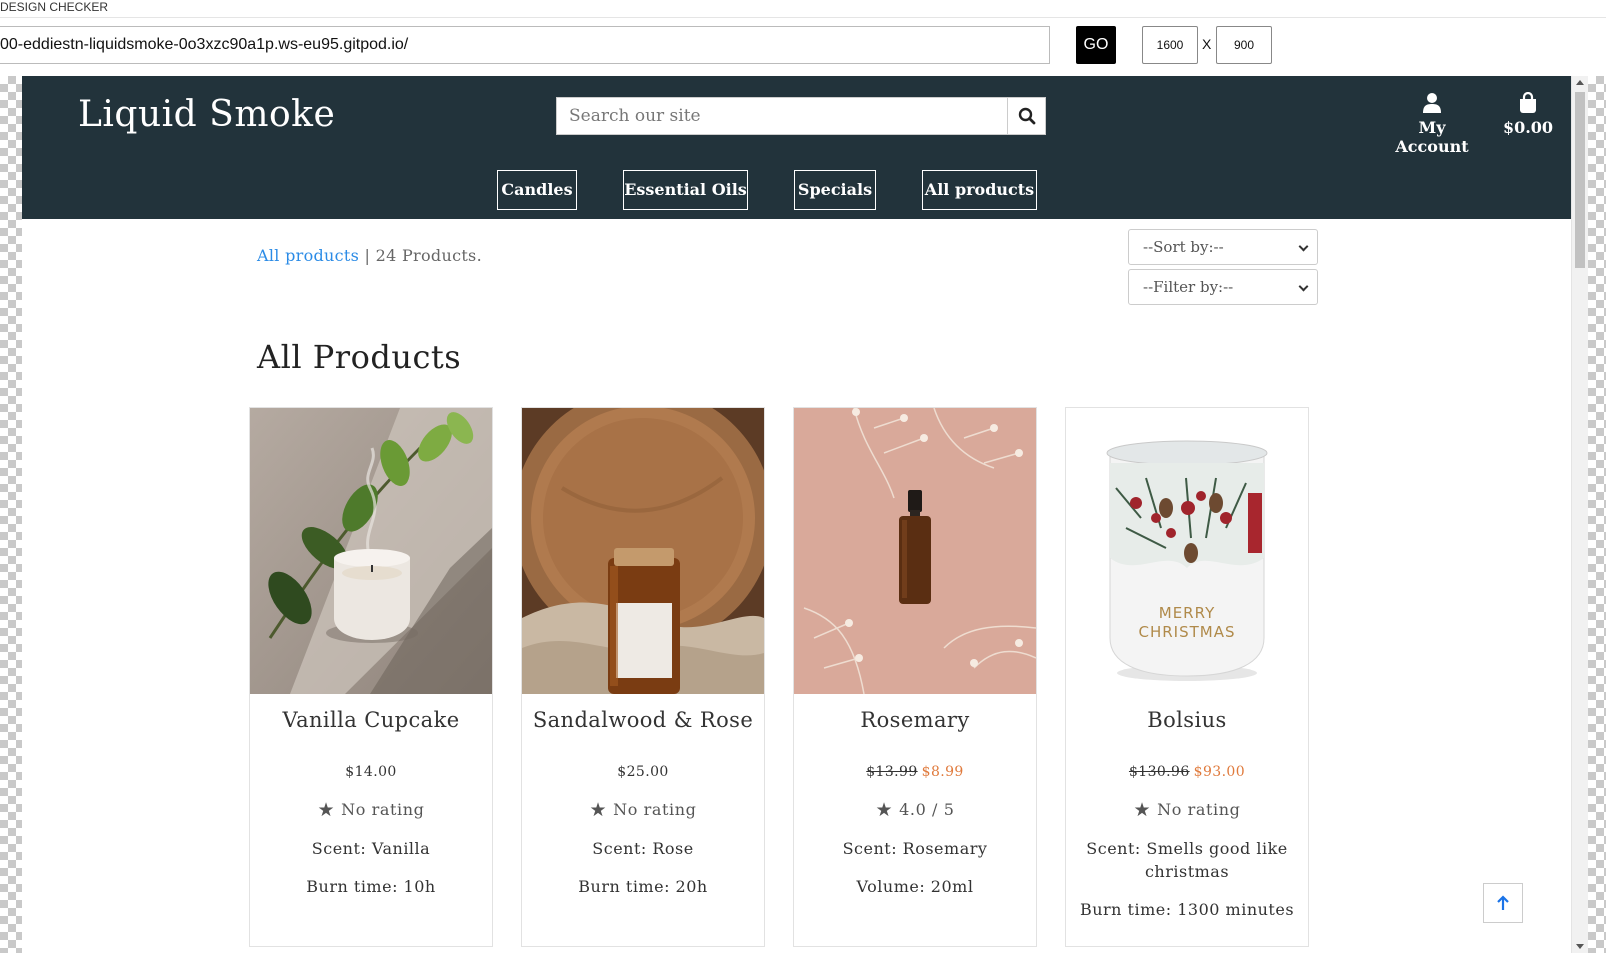 The image size is (1606, 953). What do you see at coordinates (892, 772) in the screenshot?
I see `product-original-price: $13.99` at bounding box center [892, 772].